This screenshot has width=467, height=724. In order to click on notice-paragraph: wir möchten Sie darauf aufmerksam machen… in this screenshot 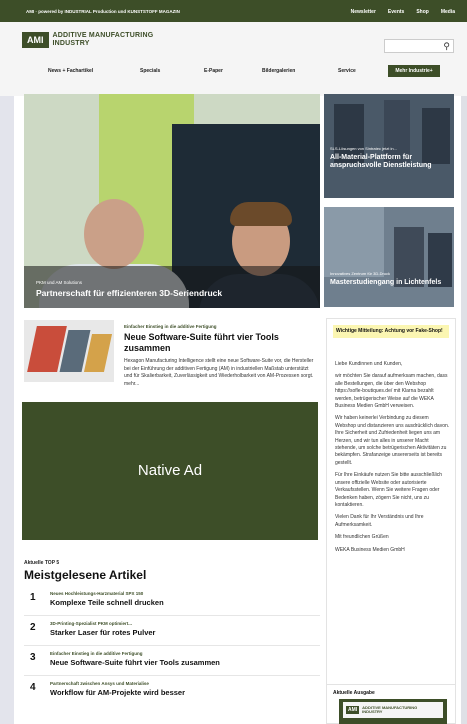, I will do `click(391, 391)`.